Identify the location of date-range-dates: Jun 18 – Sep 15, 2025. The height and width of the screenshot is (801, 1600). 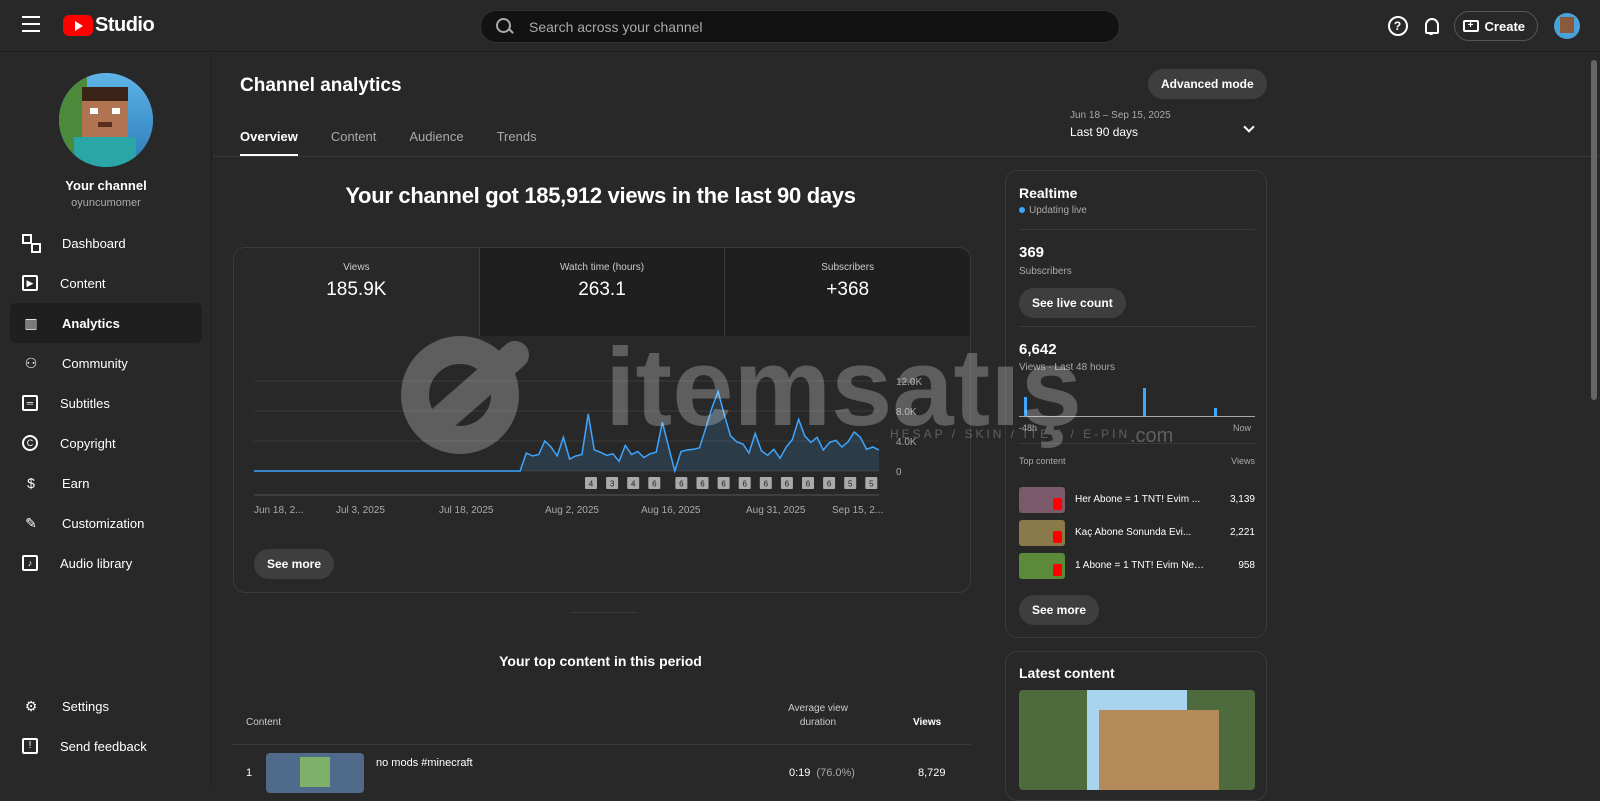
(1120, 115).